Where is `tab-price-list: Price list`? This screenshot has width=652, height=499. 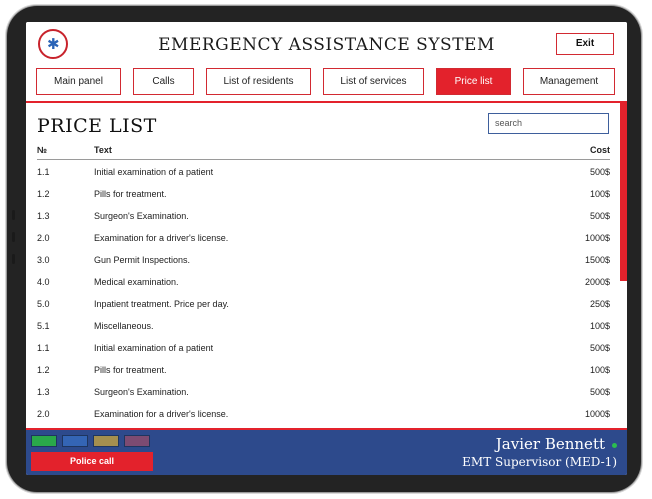 tab-price-list: Price list is located at coordinates (473, 81).